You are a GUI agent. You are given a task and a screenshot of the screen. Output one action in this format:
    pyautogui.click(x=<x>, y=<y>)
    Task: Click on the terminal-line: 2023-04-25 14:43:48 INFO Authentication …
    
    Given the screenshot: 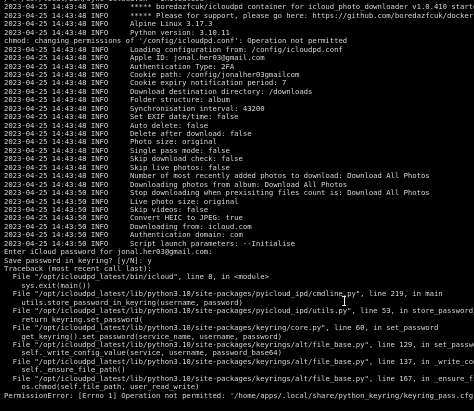 What is the action you would take?
    pyautogui.click(x=119, y=66)
    